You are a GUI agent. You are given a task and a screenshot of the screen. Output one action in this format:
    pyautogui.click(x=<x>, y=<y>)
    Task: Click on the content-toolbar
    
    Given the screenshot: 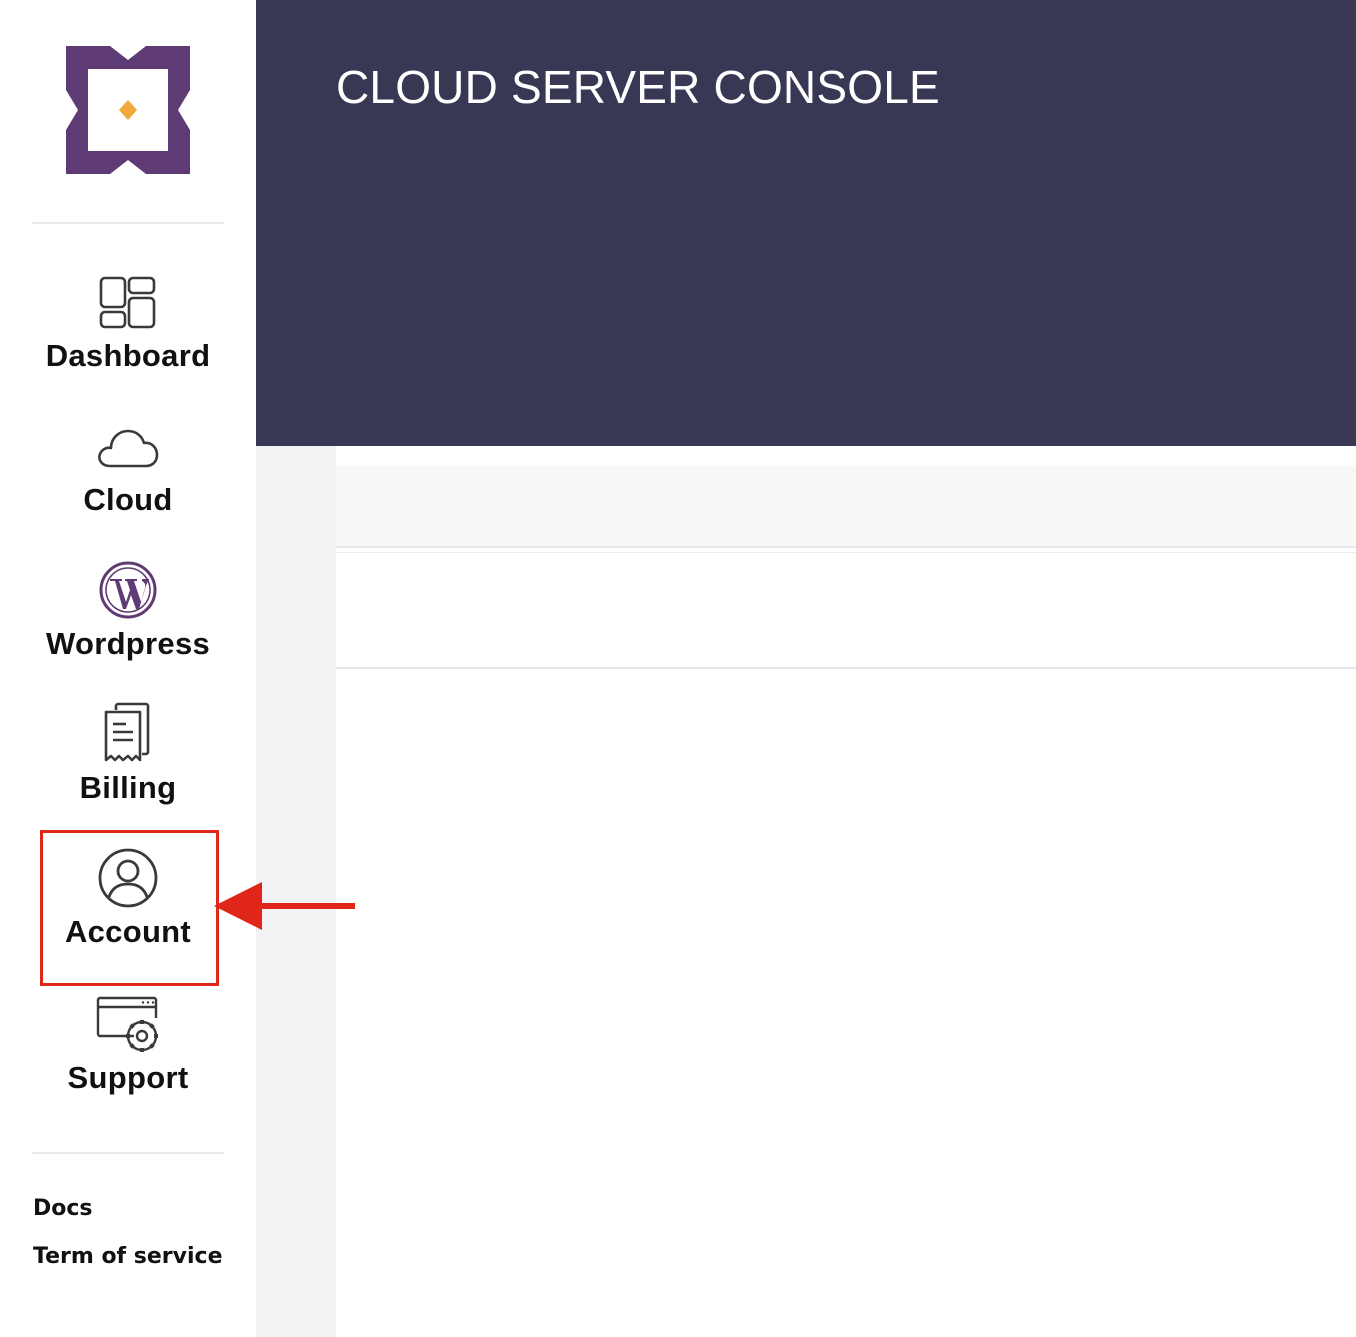 What is the action you would take?
    pyautogui.click(x=846, y=507)
    